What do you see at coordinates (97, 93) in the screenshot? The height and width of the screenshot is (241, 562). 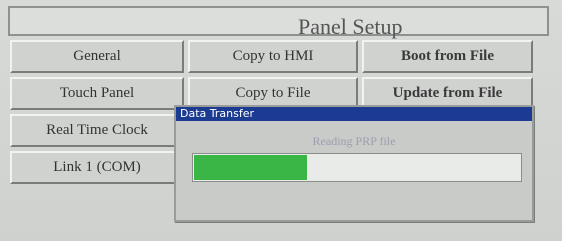 I see `touch-panel-button: Touch Panel` at bounding box center [97, 93].